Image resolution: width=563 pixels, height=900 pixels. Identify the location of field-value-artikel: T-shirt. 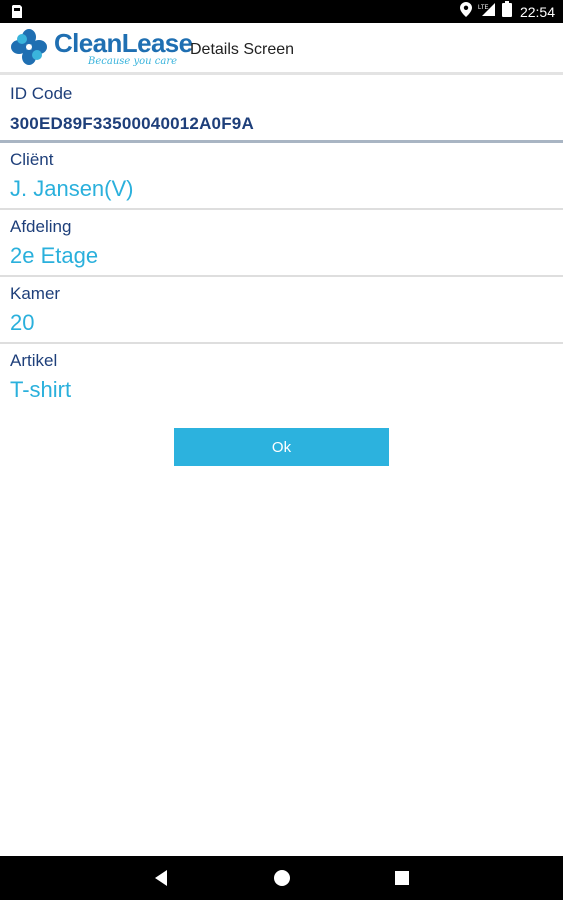
(41, 389).